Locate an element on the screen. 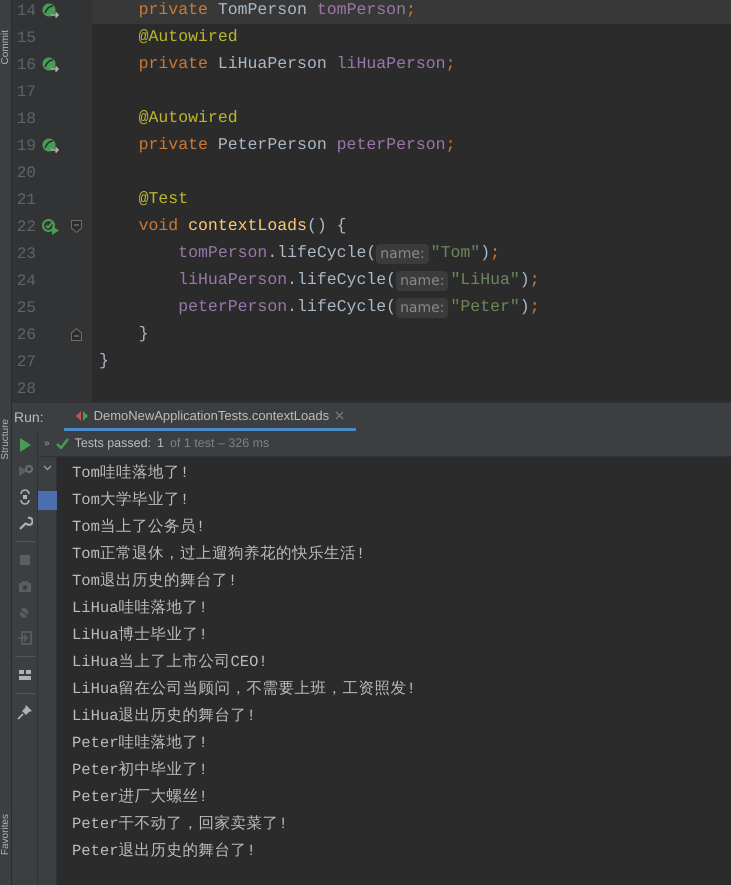 This screenshot has height=885, width=731. console-line: Peter进厂大螺丝! is located at coordinates (140, 797).